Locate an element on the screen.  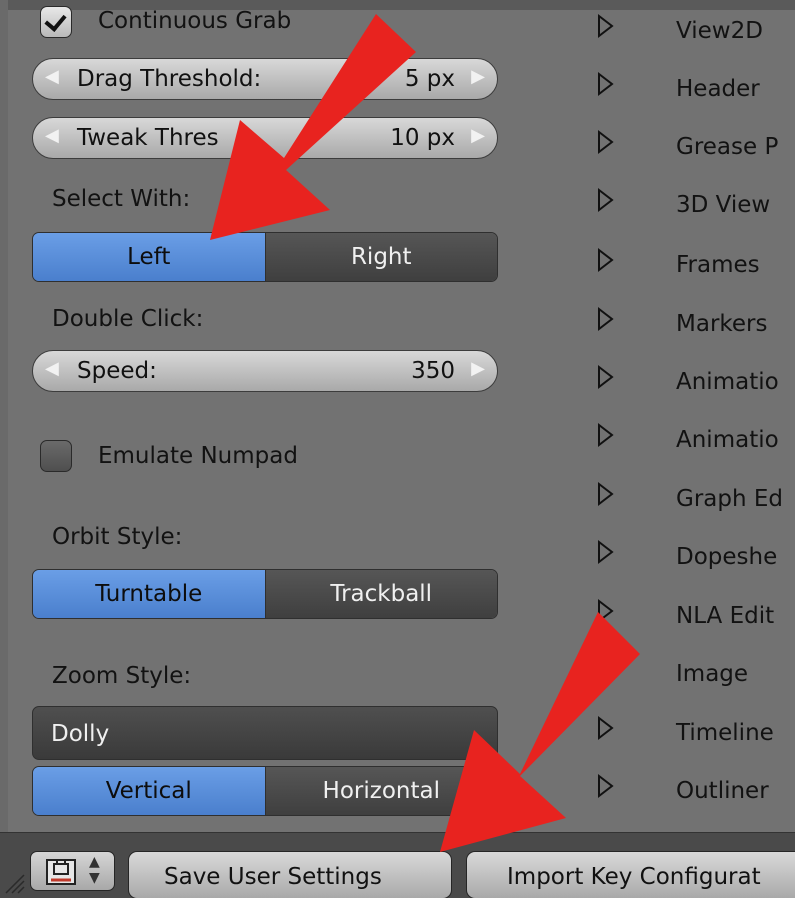
select-right-button: Right is located at coordinates (380, 257).